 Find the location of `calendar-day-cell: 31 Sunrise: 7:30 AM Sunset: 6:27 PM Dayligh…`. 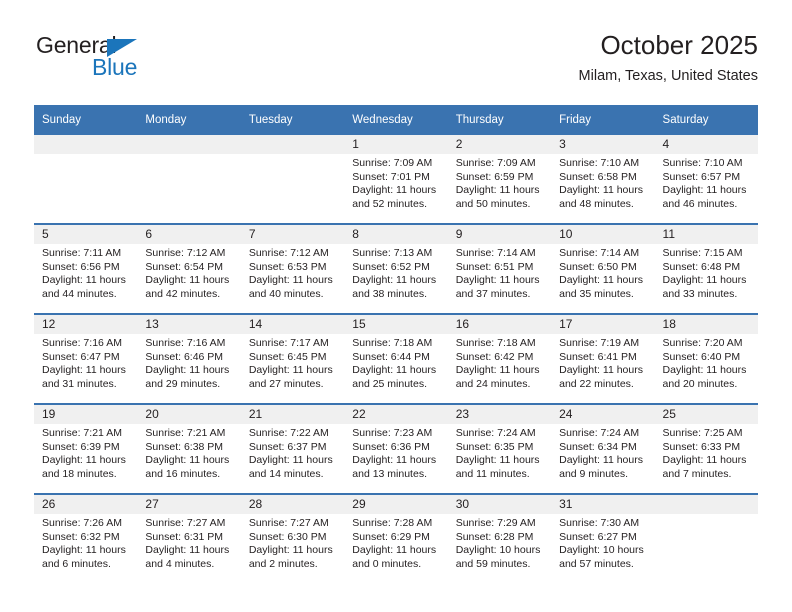

calendar-day-cell: 31 Sunrise: 7:30 AM Sunset: 6:27 PM Dayligh… is located at coordinates (603, 538).